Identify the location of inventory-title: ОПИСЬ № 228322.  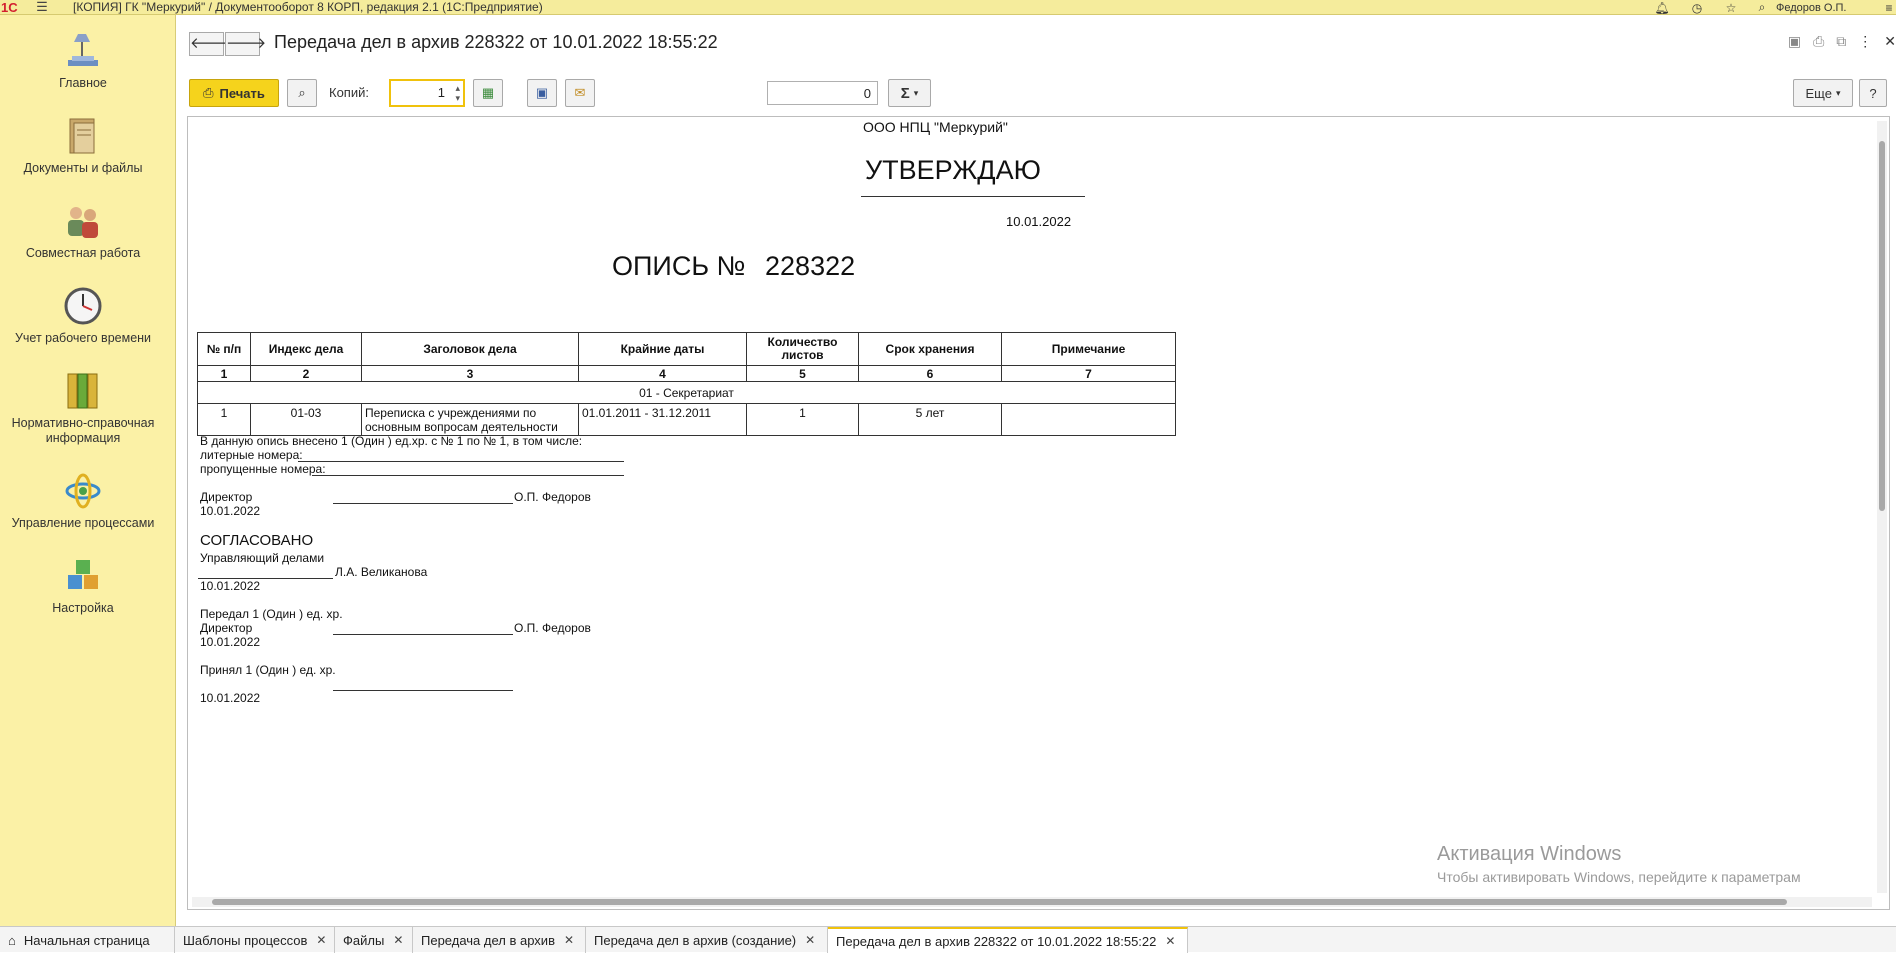
(733, 266).